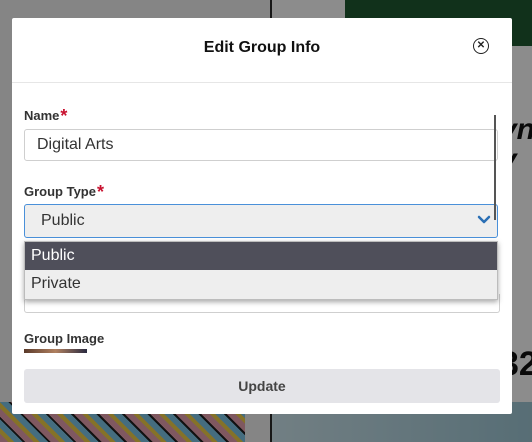 This screenshot has height=442, width=532. What do you see at coordinates (495, 167) in the screenshot?
I see `modal-scrollbar` at bounding box center [495, 167].